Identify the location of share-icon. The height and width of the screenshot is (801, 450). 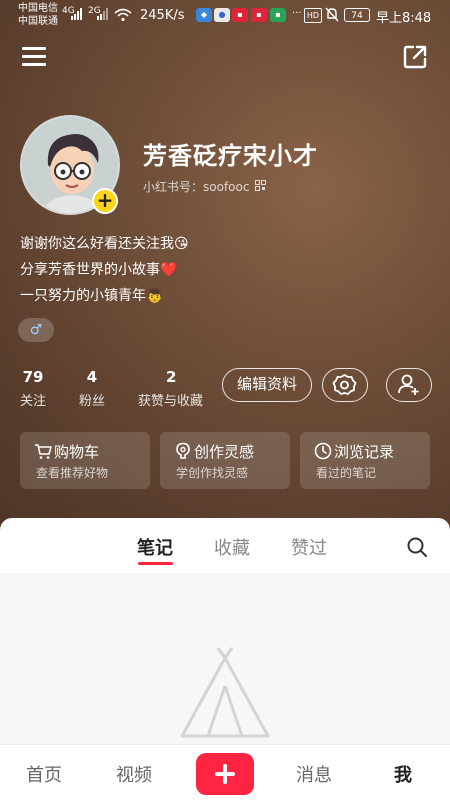
(415, 57).